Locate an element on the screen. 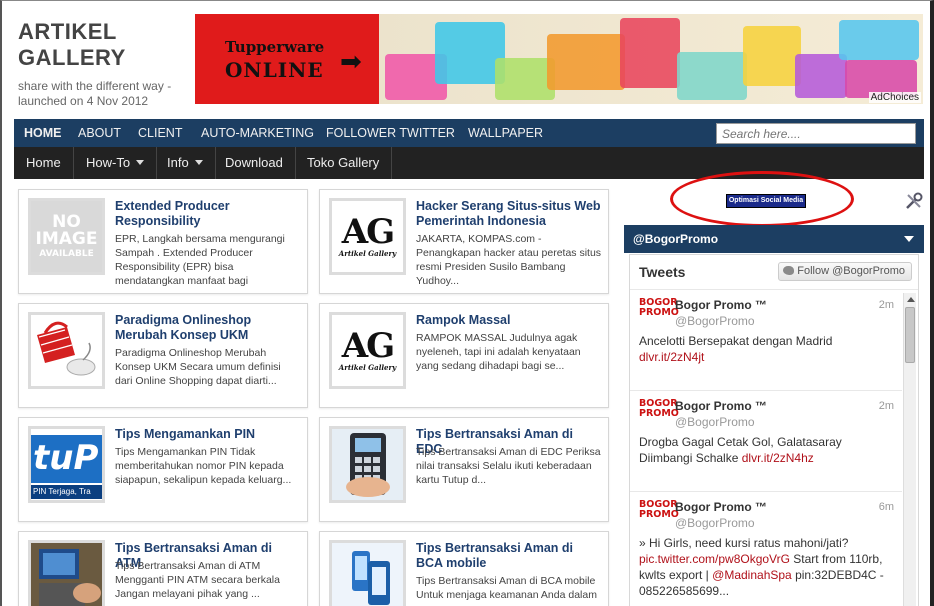 The height and width of the screenshot is (606, 934). post-title: Paradigma Onlineshop Merubah Konsep UKM is located at coordinates (208, 328).